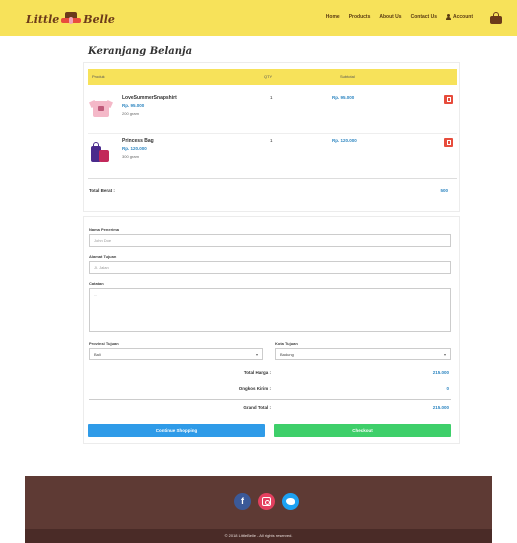  I want to click on header-subtotal: Subtotal, so click(347, 76).